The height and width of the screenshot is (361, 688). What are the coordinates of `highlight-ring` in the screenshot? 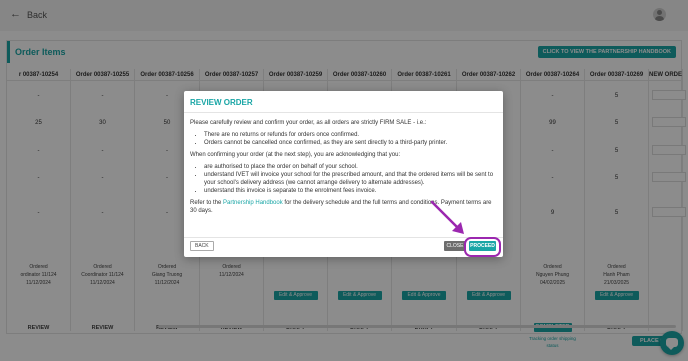 It's located at (482, 247).